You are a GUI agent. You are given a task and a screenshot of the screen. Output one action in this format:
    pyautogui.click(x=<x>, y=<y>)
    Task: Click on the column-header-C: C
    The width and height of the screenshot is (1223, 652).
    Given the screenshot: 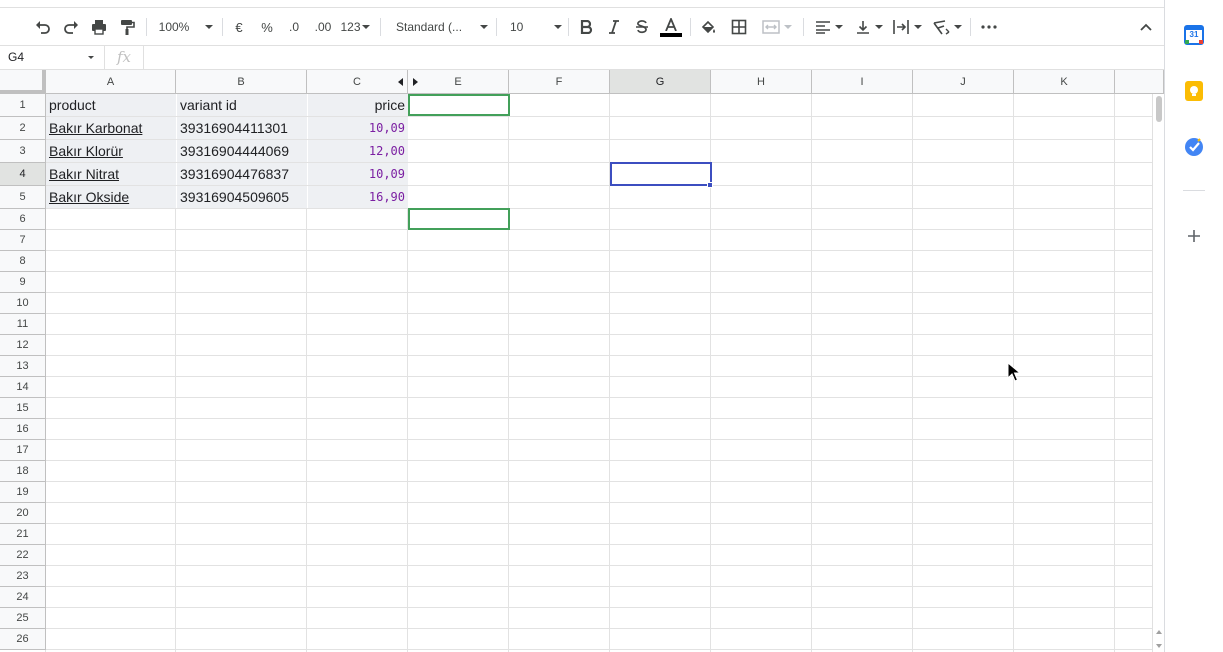 What is the action you would take?
    pyautogui.click(x=357, y=82)
    